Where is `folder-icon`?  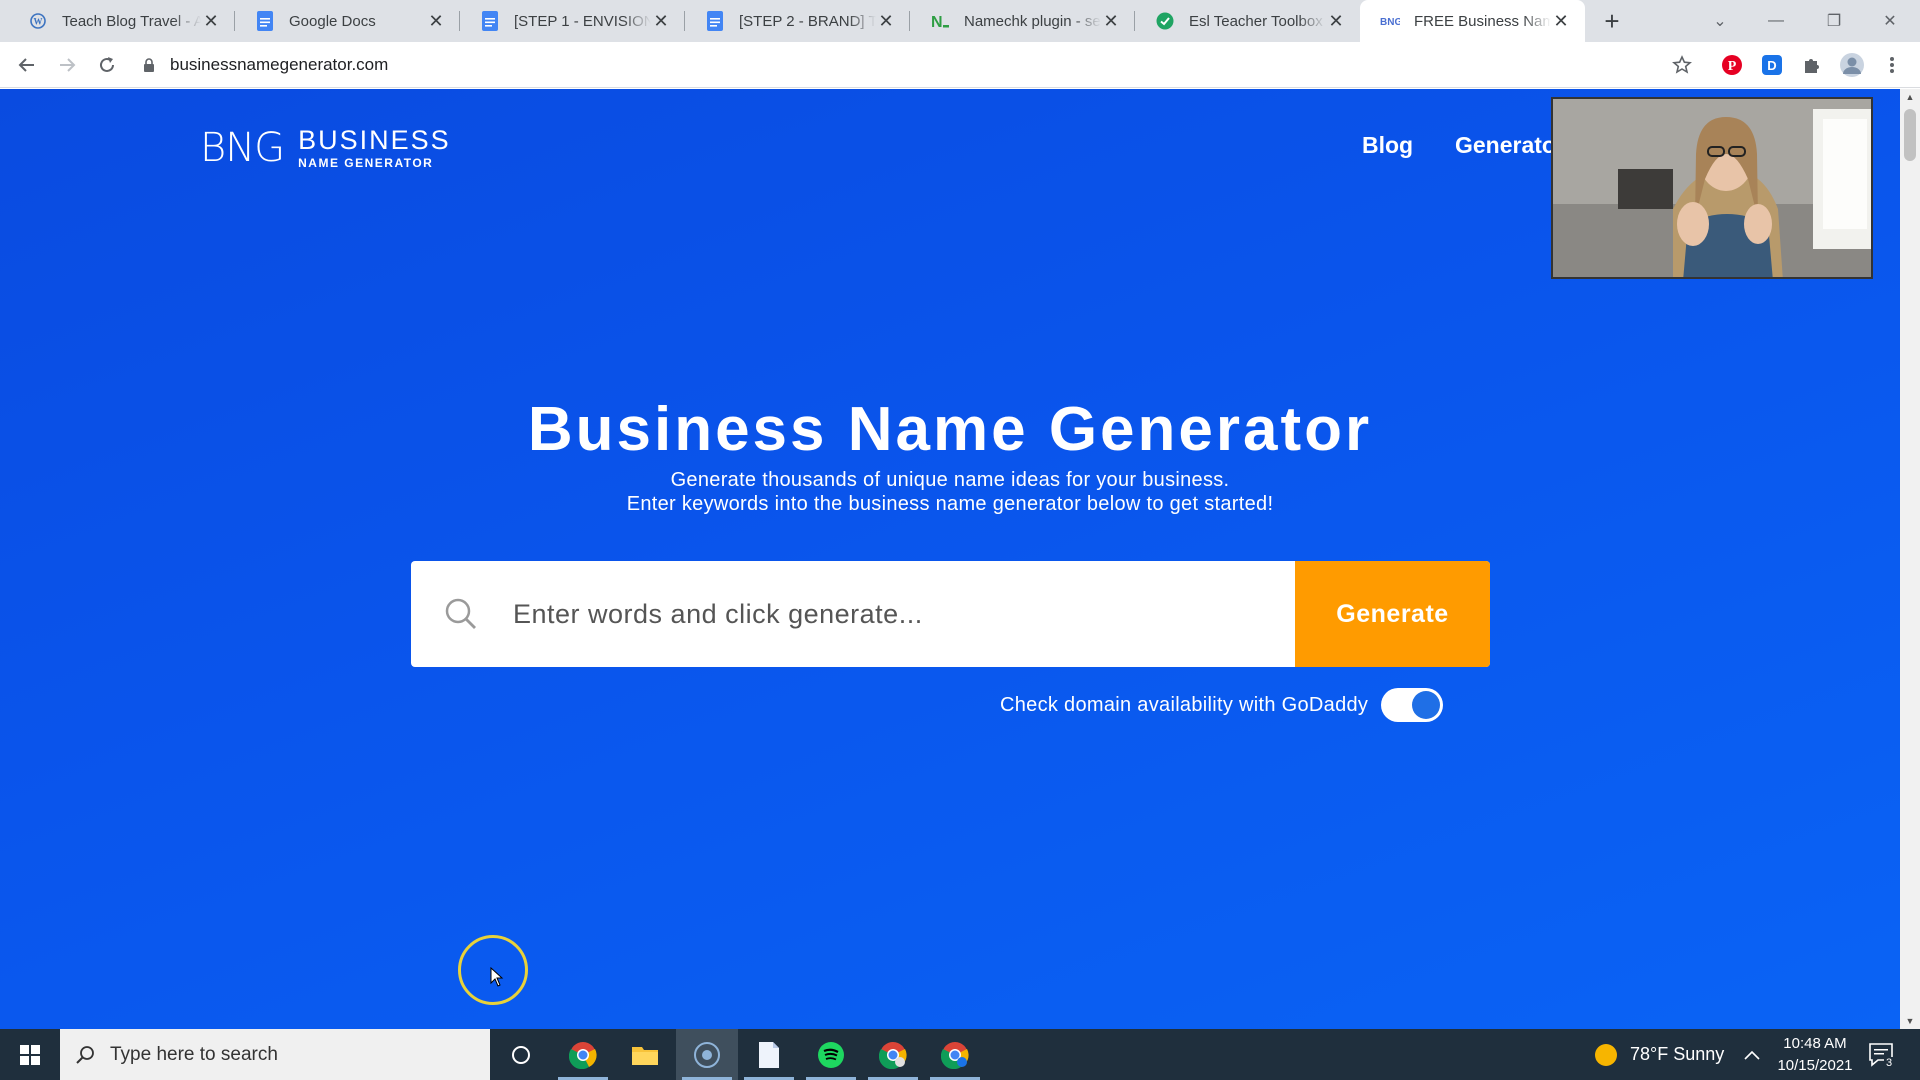
folder-icon is located at coordinates (645, 1055).